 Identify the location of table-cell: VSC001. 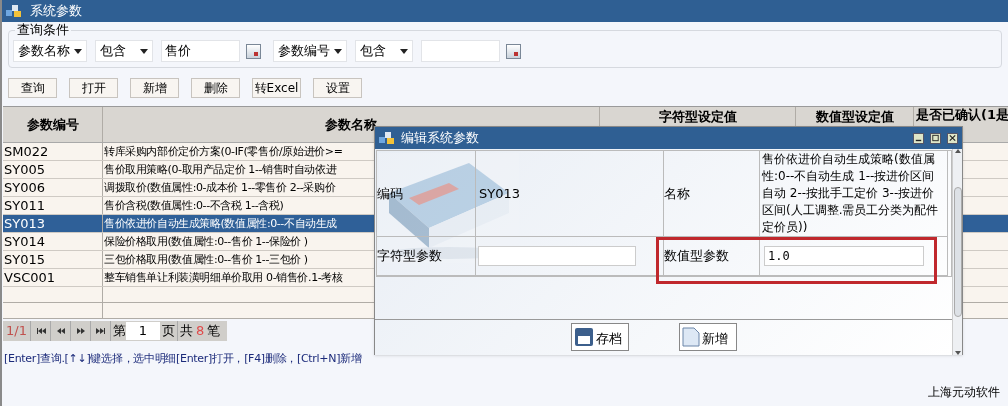
(53, 277).